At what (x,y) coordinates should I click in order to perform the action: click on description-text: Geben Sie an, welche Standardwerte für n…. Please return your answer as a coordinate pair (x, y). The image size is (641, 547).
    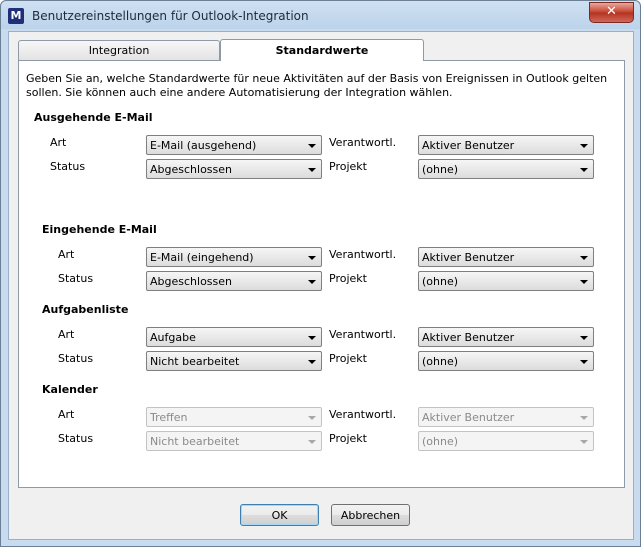
    Looking at the image, I should click on (317, 85).